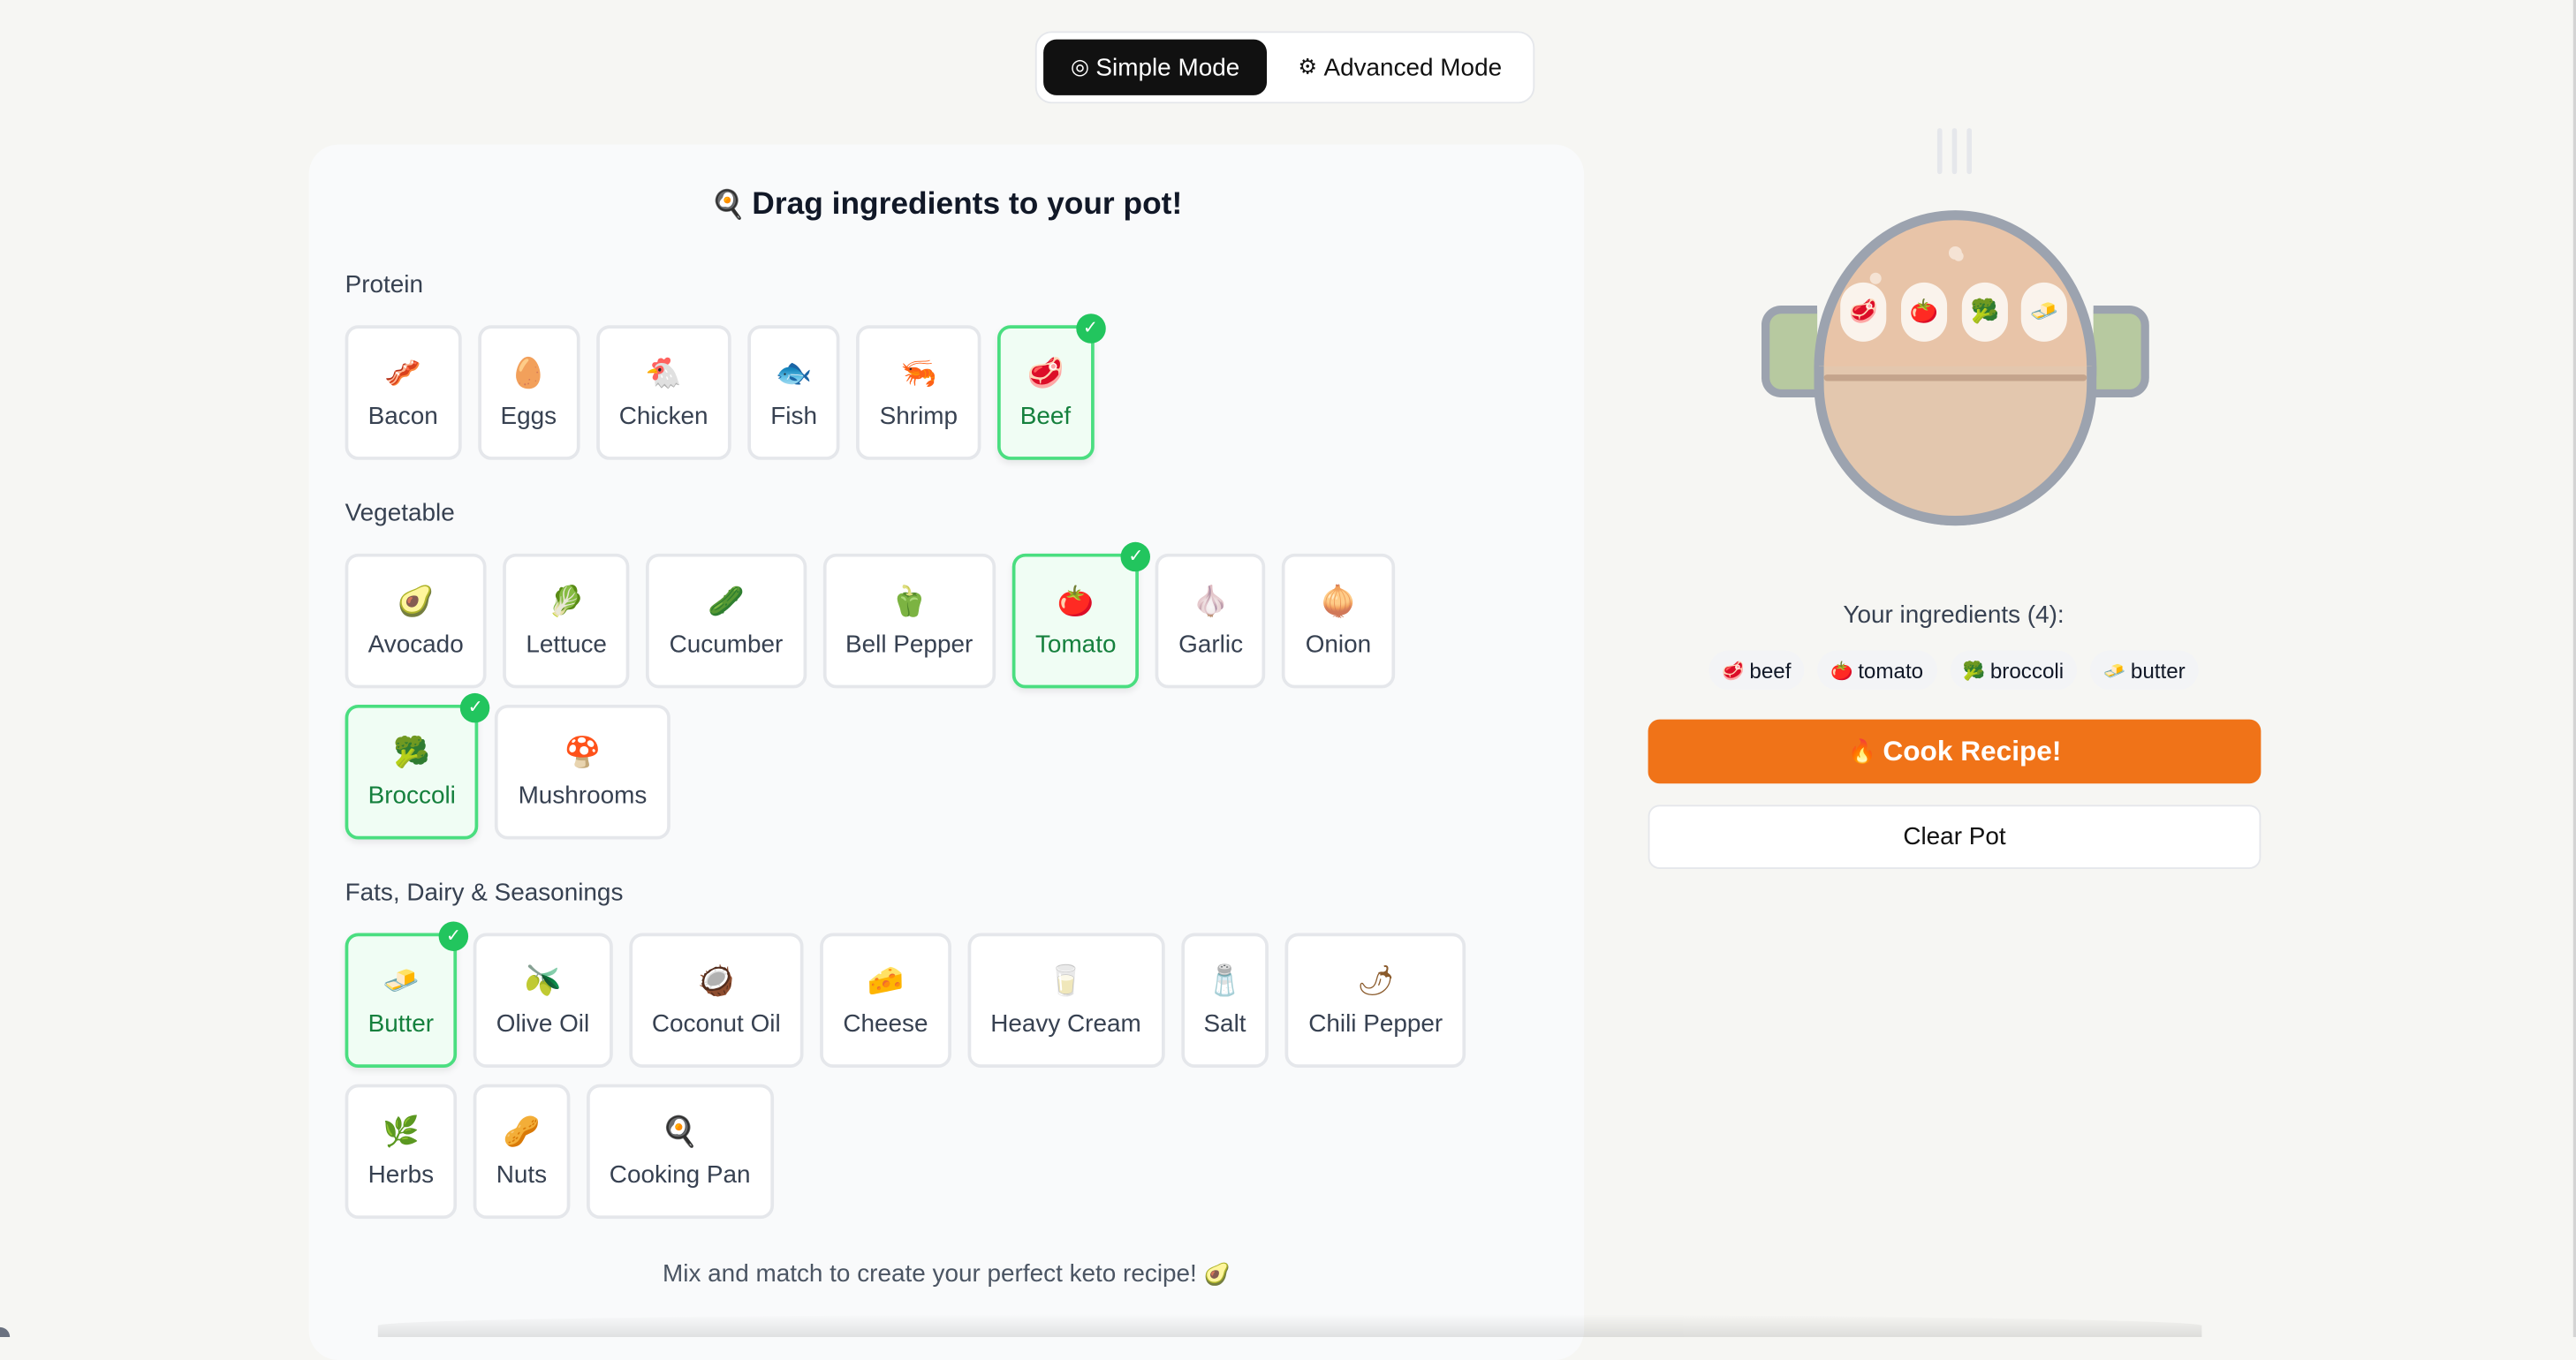 Image resolution: width=2576 pixels, height=1360 pixels. I want to click on checkmark-icon: ✓, so click(453, 936).